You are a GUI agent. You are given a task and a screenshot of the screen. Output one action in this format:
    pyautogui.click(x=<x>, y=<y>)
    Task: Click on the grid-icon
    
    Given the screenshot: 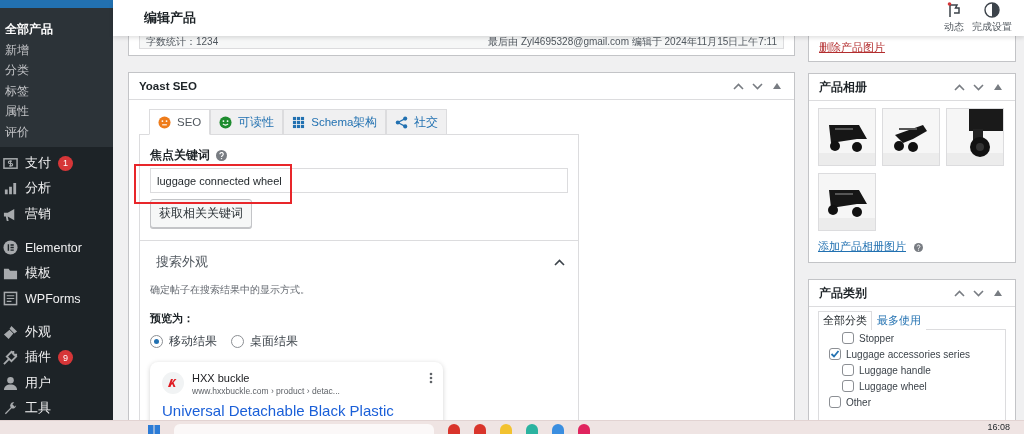 What is the action you would take?
    pyautogui.click(x=299, y=122)
    